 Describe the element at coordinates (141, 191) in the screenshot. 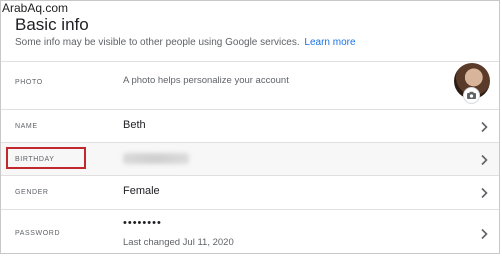

I see `gender-value: Female` at that location.